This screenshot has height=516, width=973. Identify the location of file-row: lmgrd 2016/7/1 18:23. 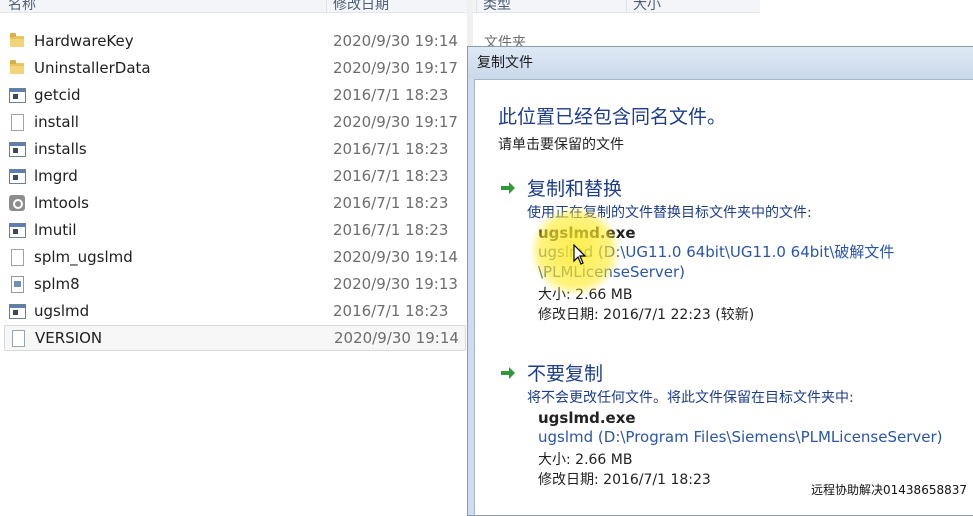
(235, 176).